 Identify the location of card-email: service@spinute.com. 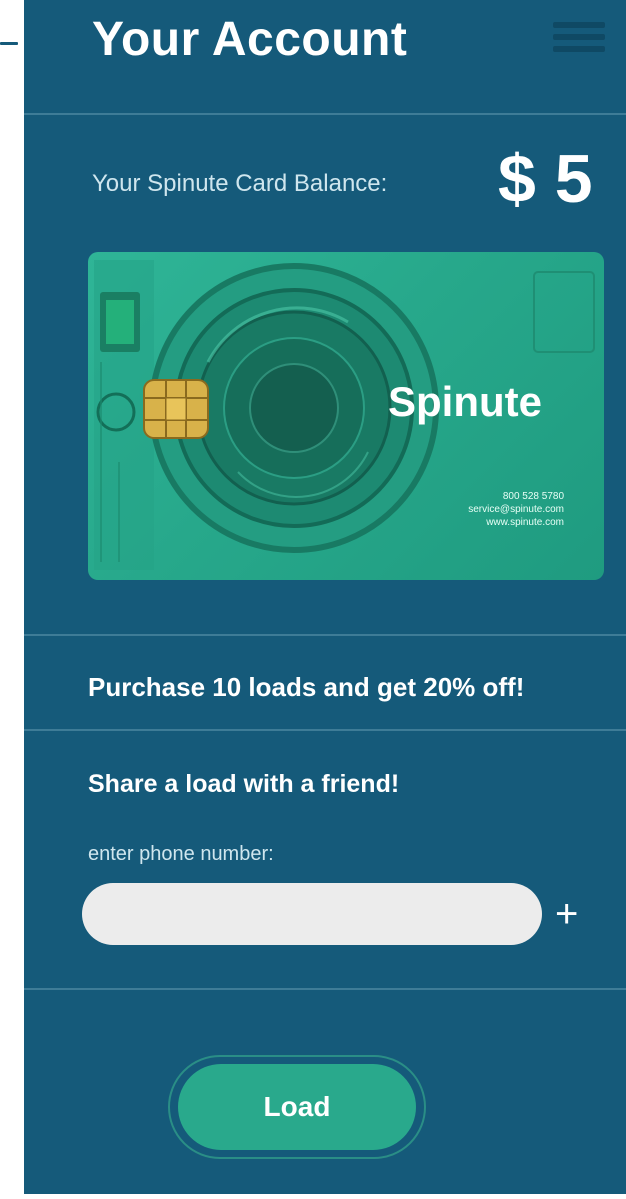
(516, 509).